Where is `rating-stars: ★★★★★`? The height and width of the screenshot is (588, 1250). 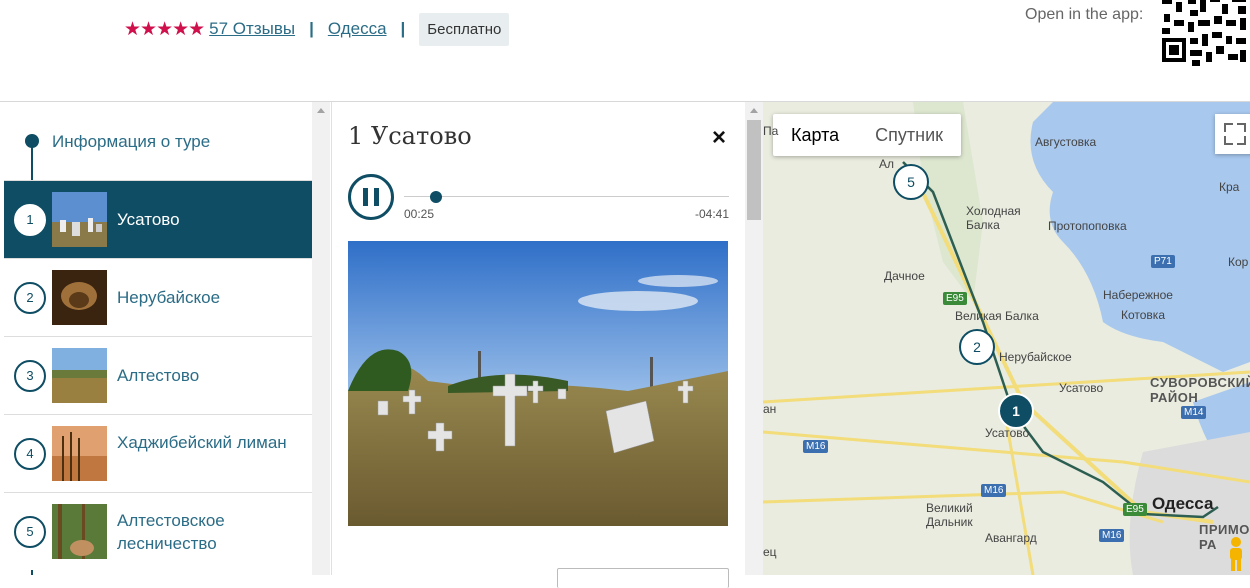
rating-stars: ★★★★★ is located at coordinates (164, 29).